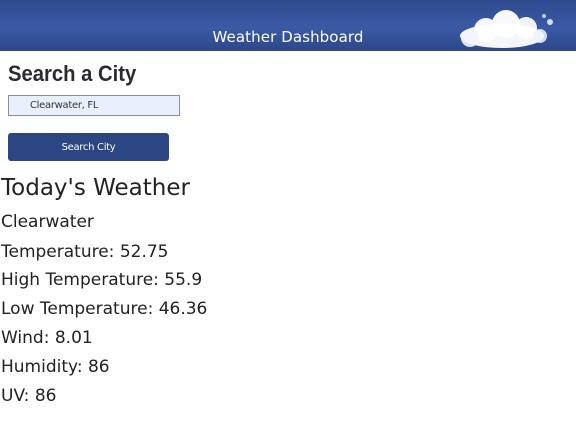 This screenshot has width=576, height=437. Describe the element at coordinates (95, 188) in the screenshot. I see `todays-weather-heading: Today's Weather` at that location.